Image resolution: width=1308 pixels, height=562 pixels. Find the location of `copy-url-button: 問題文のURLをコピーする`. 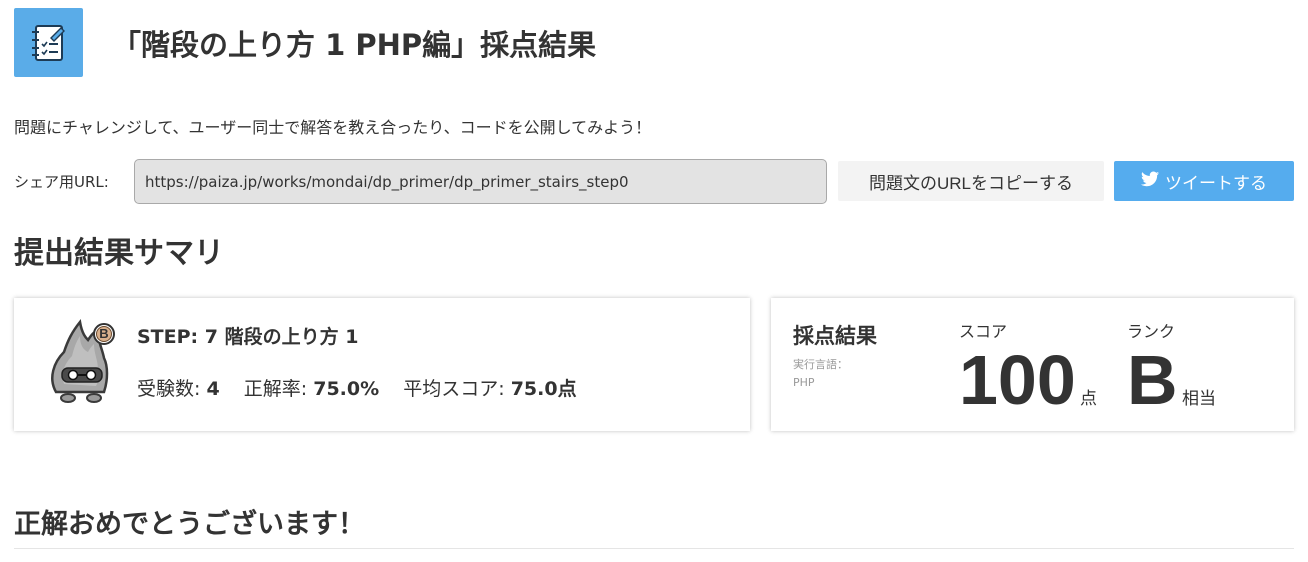

copy-url-button: 問題文のURLをコピーする is located at coordinates (971, 181).